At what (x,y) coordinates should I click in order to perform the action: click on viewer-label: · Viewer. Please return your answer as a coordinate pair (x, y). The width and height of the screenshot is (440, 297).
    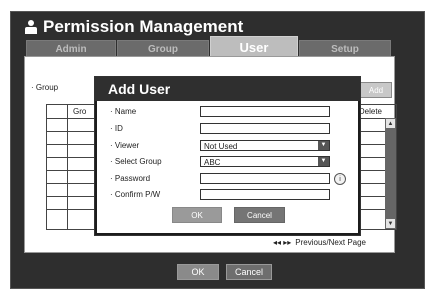
    Looking at the image, I should click on (125, 145).